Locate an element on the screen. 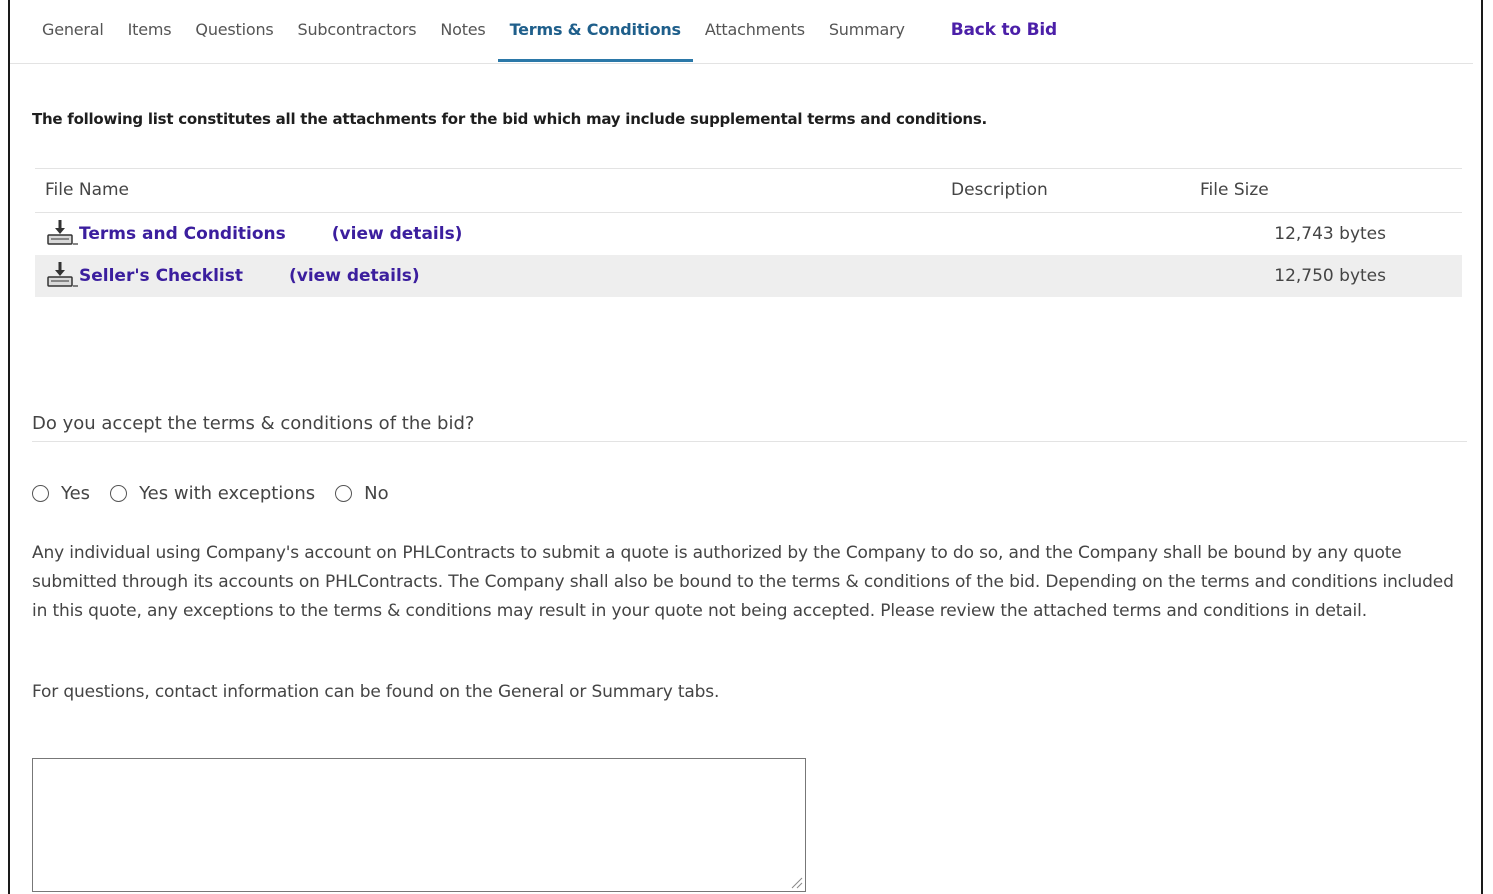 The width and height of the screenshot is (1493, 894). table-header-row: File Name Description File Size is located at coordinates (748, 191).